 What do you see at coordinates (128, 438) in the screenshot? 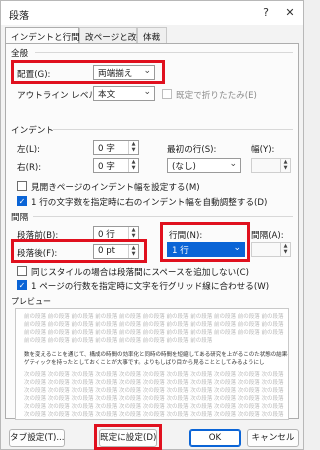
I see `set-as-default-button: 既定に設定(D)` at bounding box center [128, 438].